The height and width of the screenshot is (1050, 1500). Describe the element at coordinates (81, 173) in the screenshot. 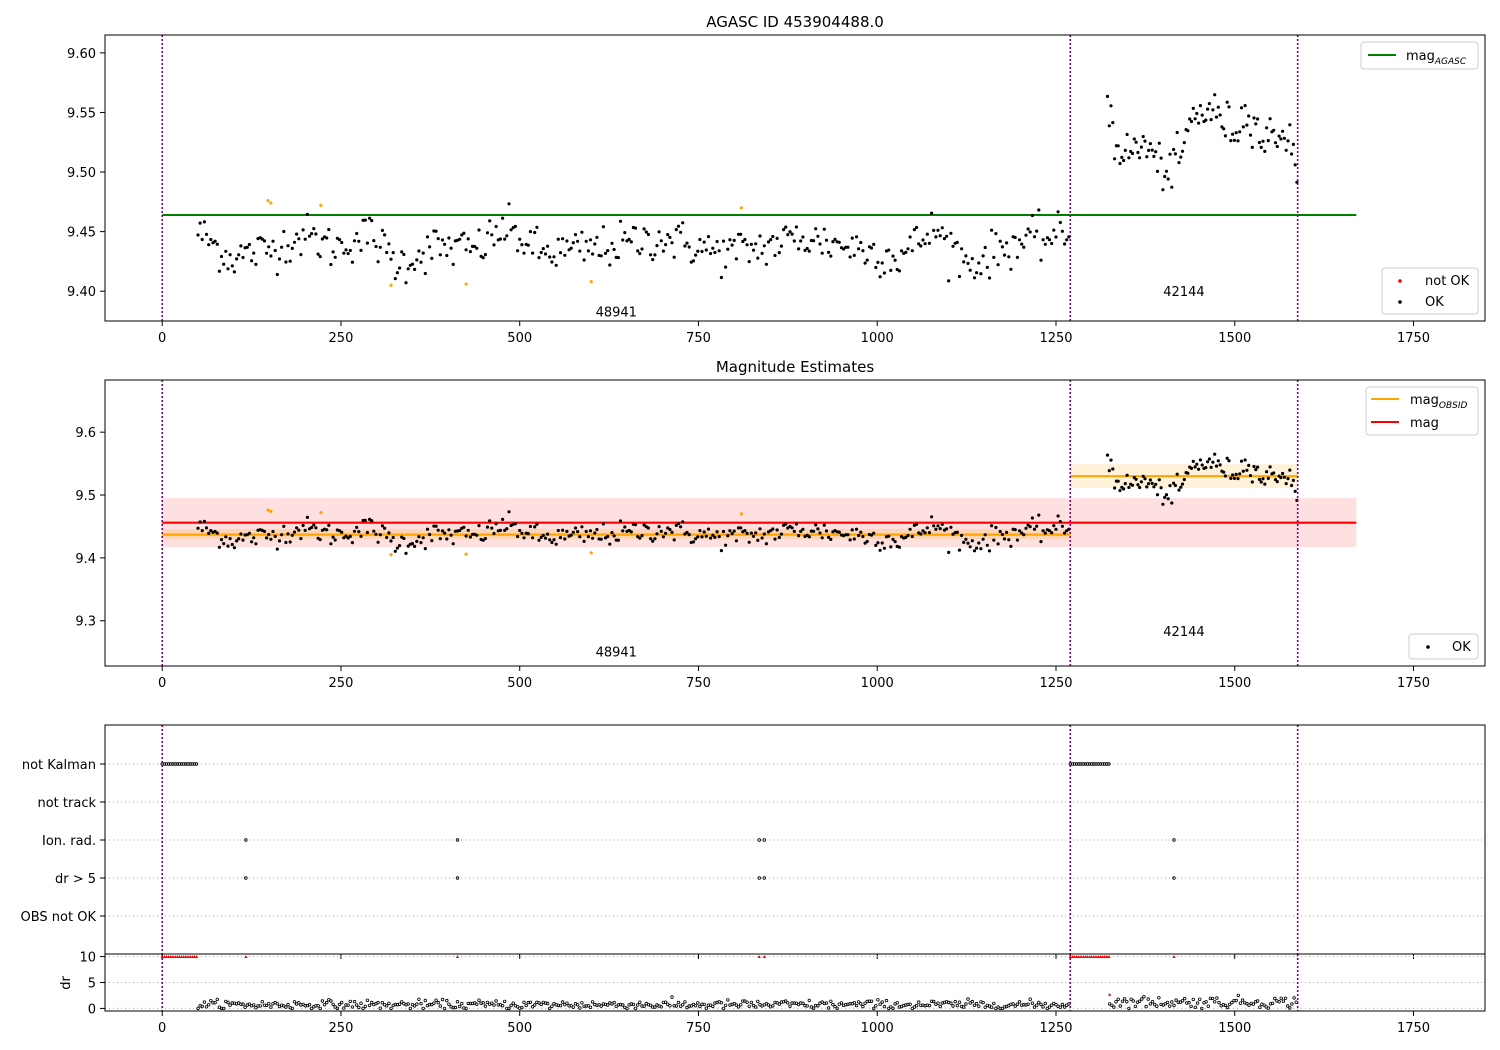

I see `y-tick-label: 9.50` at that location.